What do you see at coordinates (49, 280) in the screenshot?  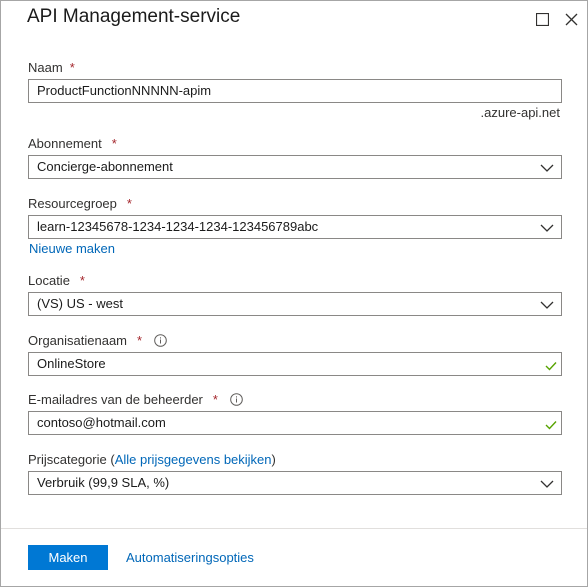 I see `location-label-text: Locatie` at bounding box center [49, 280].